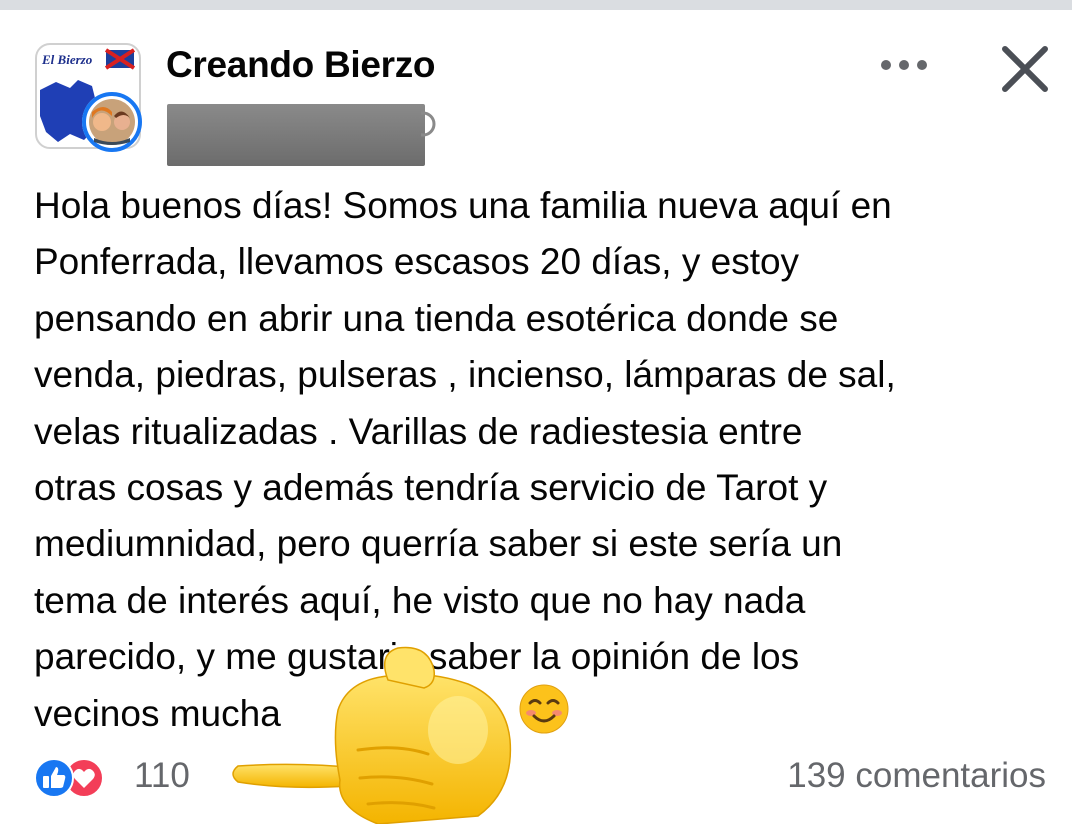  What do you see at coordinates (93, 98) in the screenshot?
I see `group-avatar: El Bierzo` at bounding box center [93, 98].